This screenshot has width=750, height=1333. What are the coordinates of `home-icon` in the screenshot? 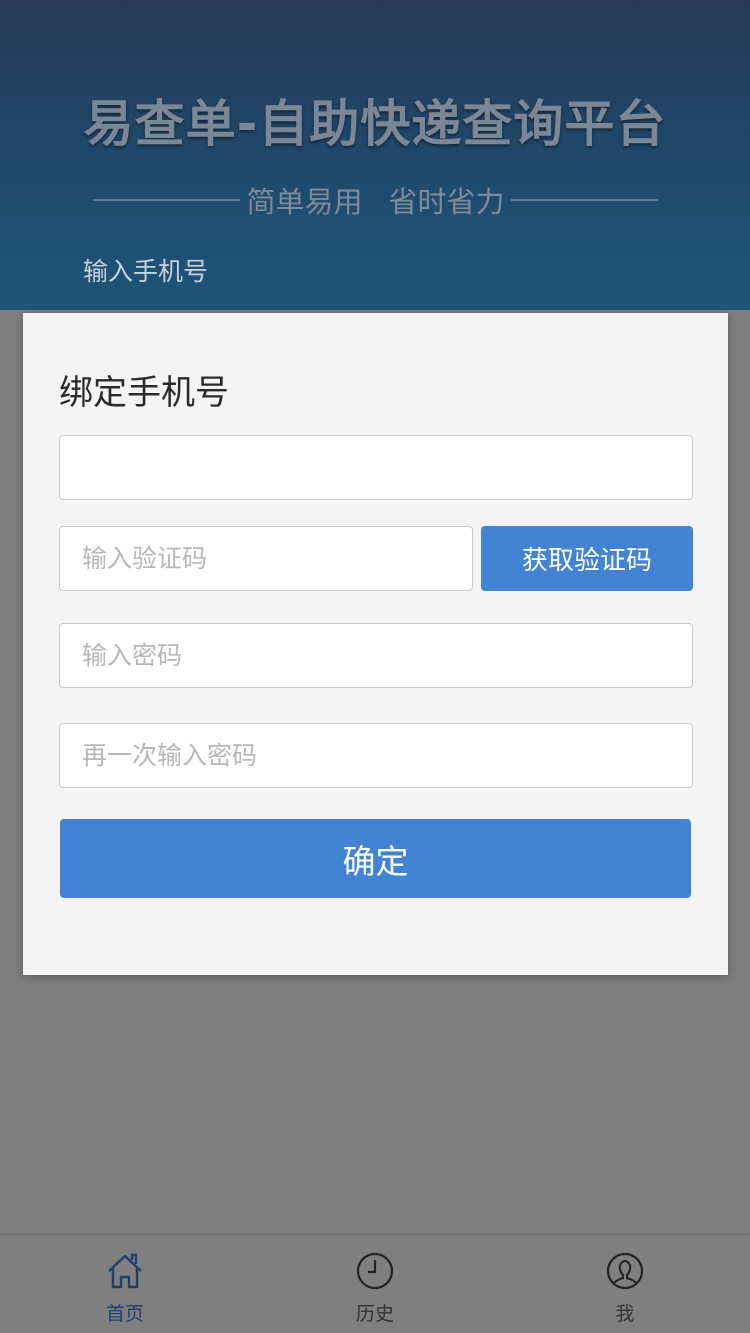 It's located at (125, 1273).